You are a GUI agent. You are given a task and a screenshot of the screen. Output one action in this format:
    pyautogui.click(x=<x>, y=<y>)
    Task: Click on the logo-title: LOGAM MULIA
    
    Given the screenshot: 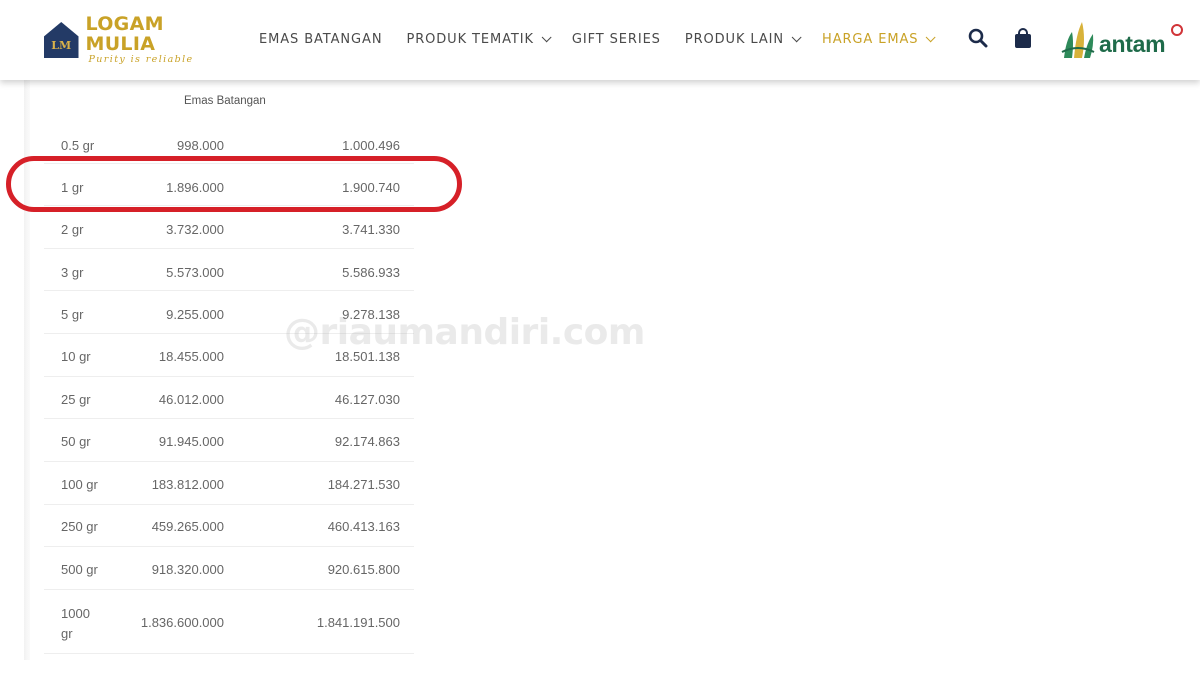 What is the action you would take?
    pyautogui.click(x=124, y=34)
    